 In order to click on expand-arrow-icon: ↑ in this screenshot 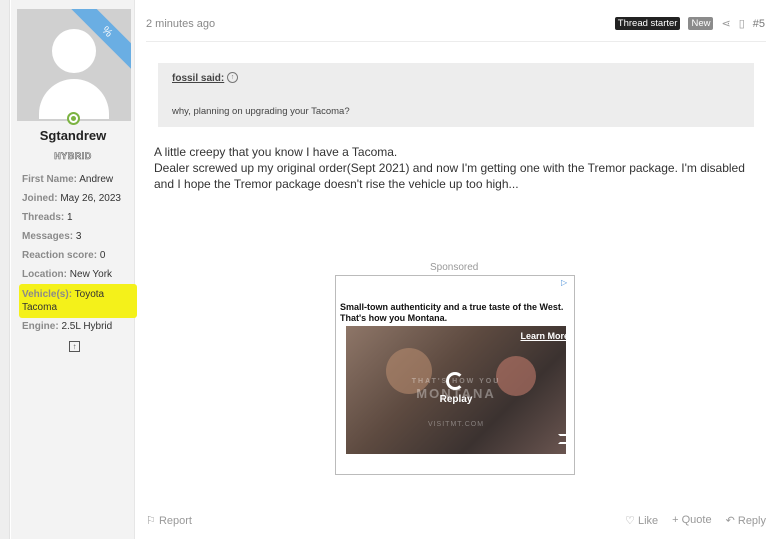, I will do `click(74, 346)`.